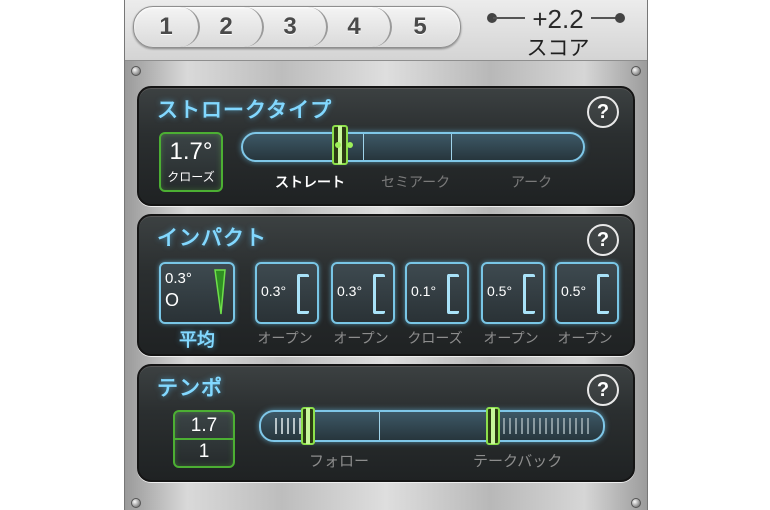 This screenshot has width=770, height=510. What do you see at coordinates (355, 27) in the screenshot?
I see `round-tab-4: 4` at bounding box center [355, 27].